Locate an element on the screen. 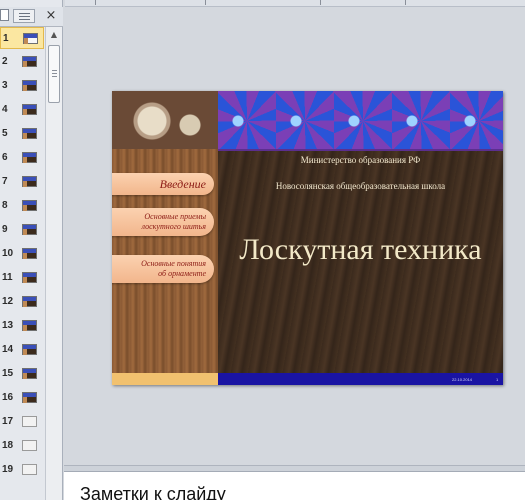 This screenshot has width=525, height=500. slide-thumbnail: 17 is located at coordinates (22, 422).